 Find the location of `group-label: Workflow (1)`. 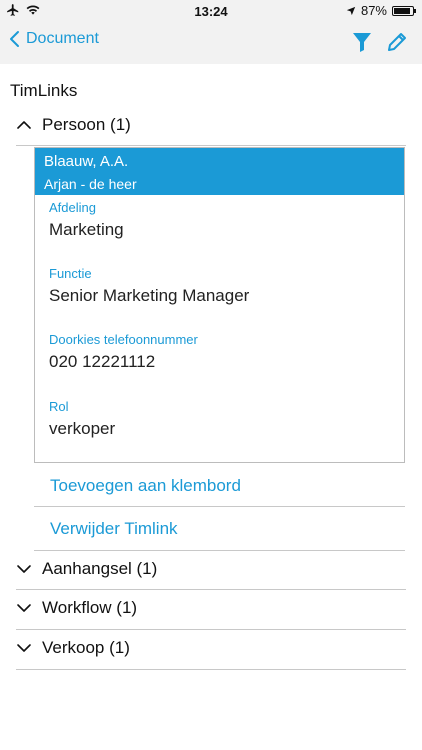

group-label: Workflow (1) is located at coordinates (90, 607).